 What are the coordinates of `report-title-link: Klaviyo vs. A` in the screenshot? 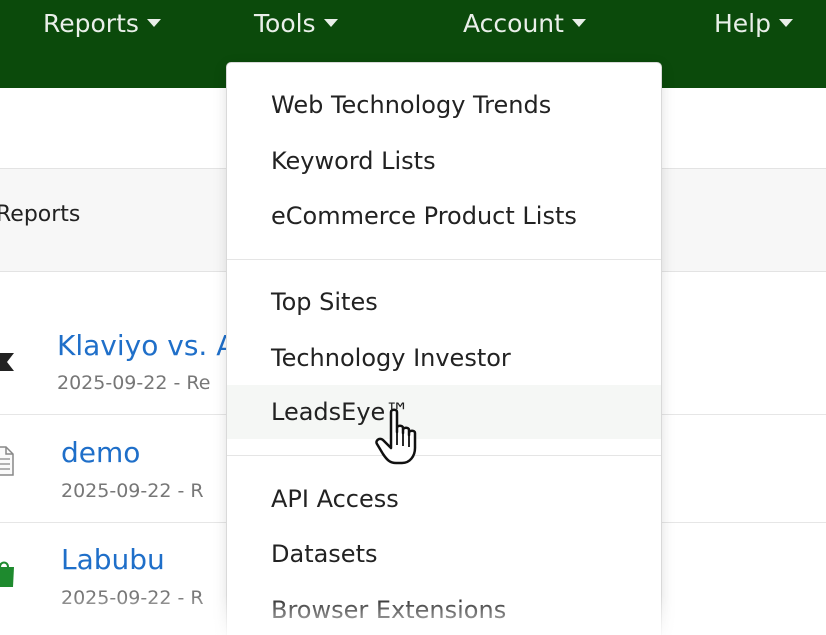 It's located at (146, 345).